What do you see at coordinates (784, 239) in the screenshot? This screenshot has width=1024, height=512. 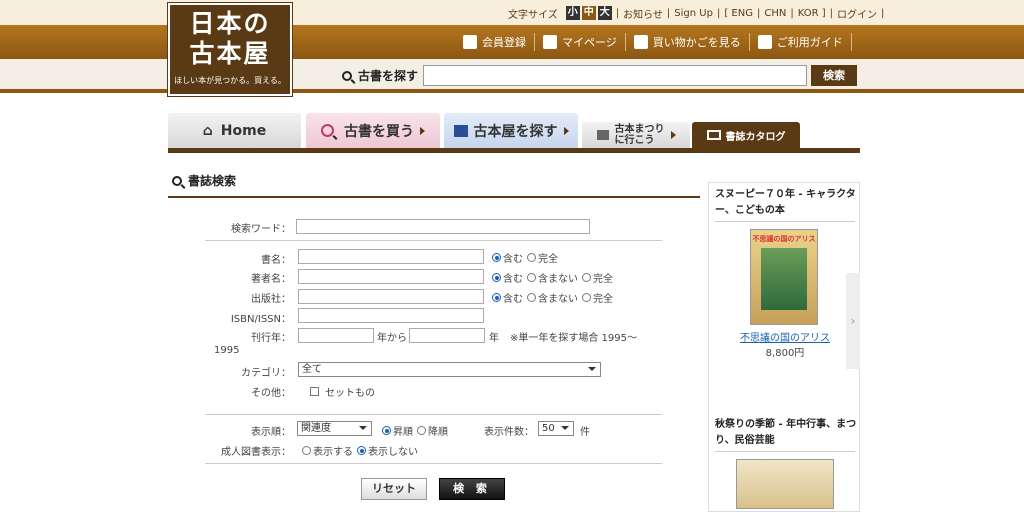 I see `book-cover-title: 不思議の国のアリス` at bounding box center [784, 239].